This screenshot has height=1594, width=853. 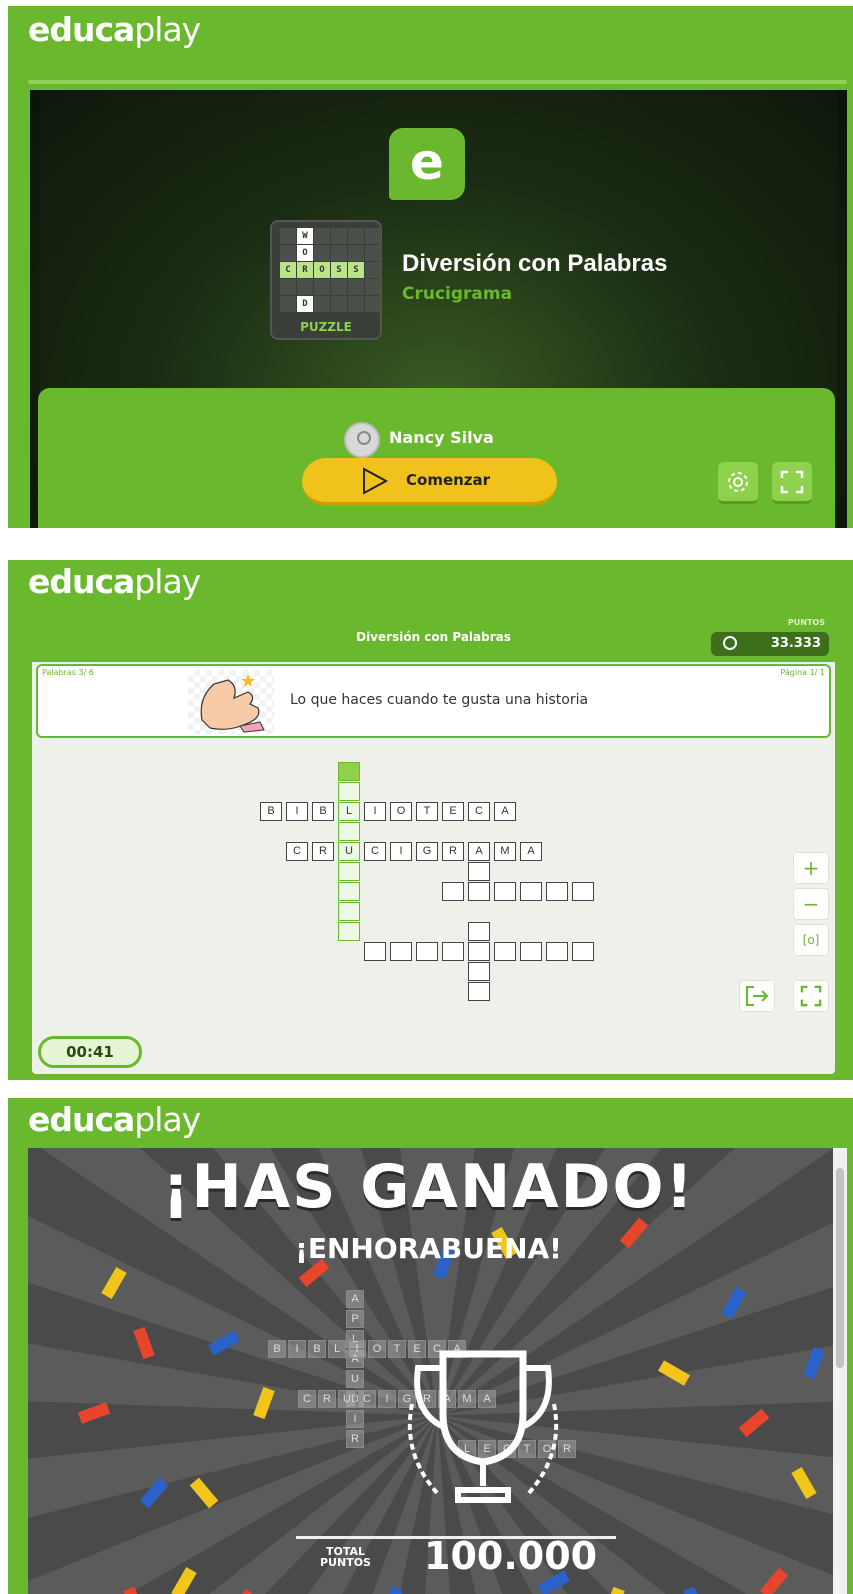 I want to click on start-button: Comenzar, so click(x=429, y=482).